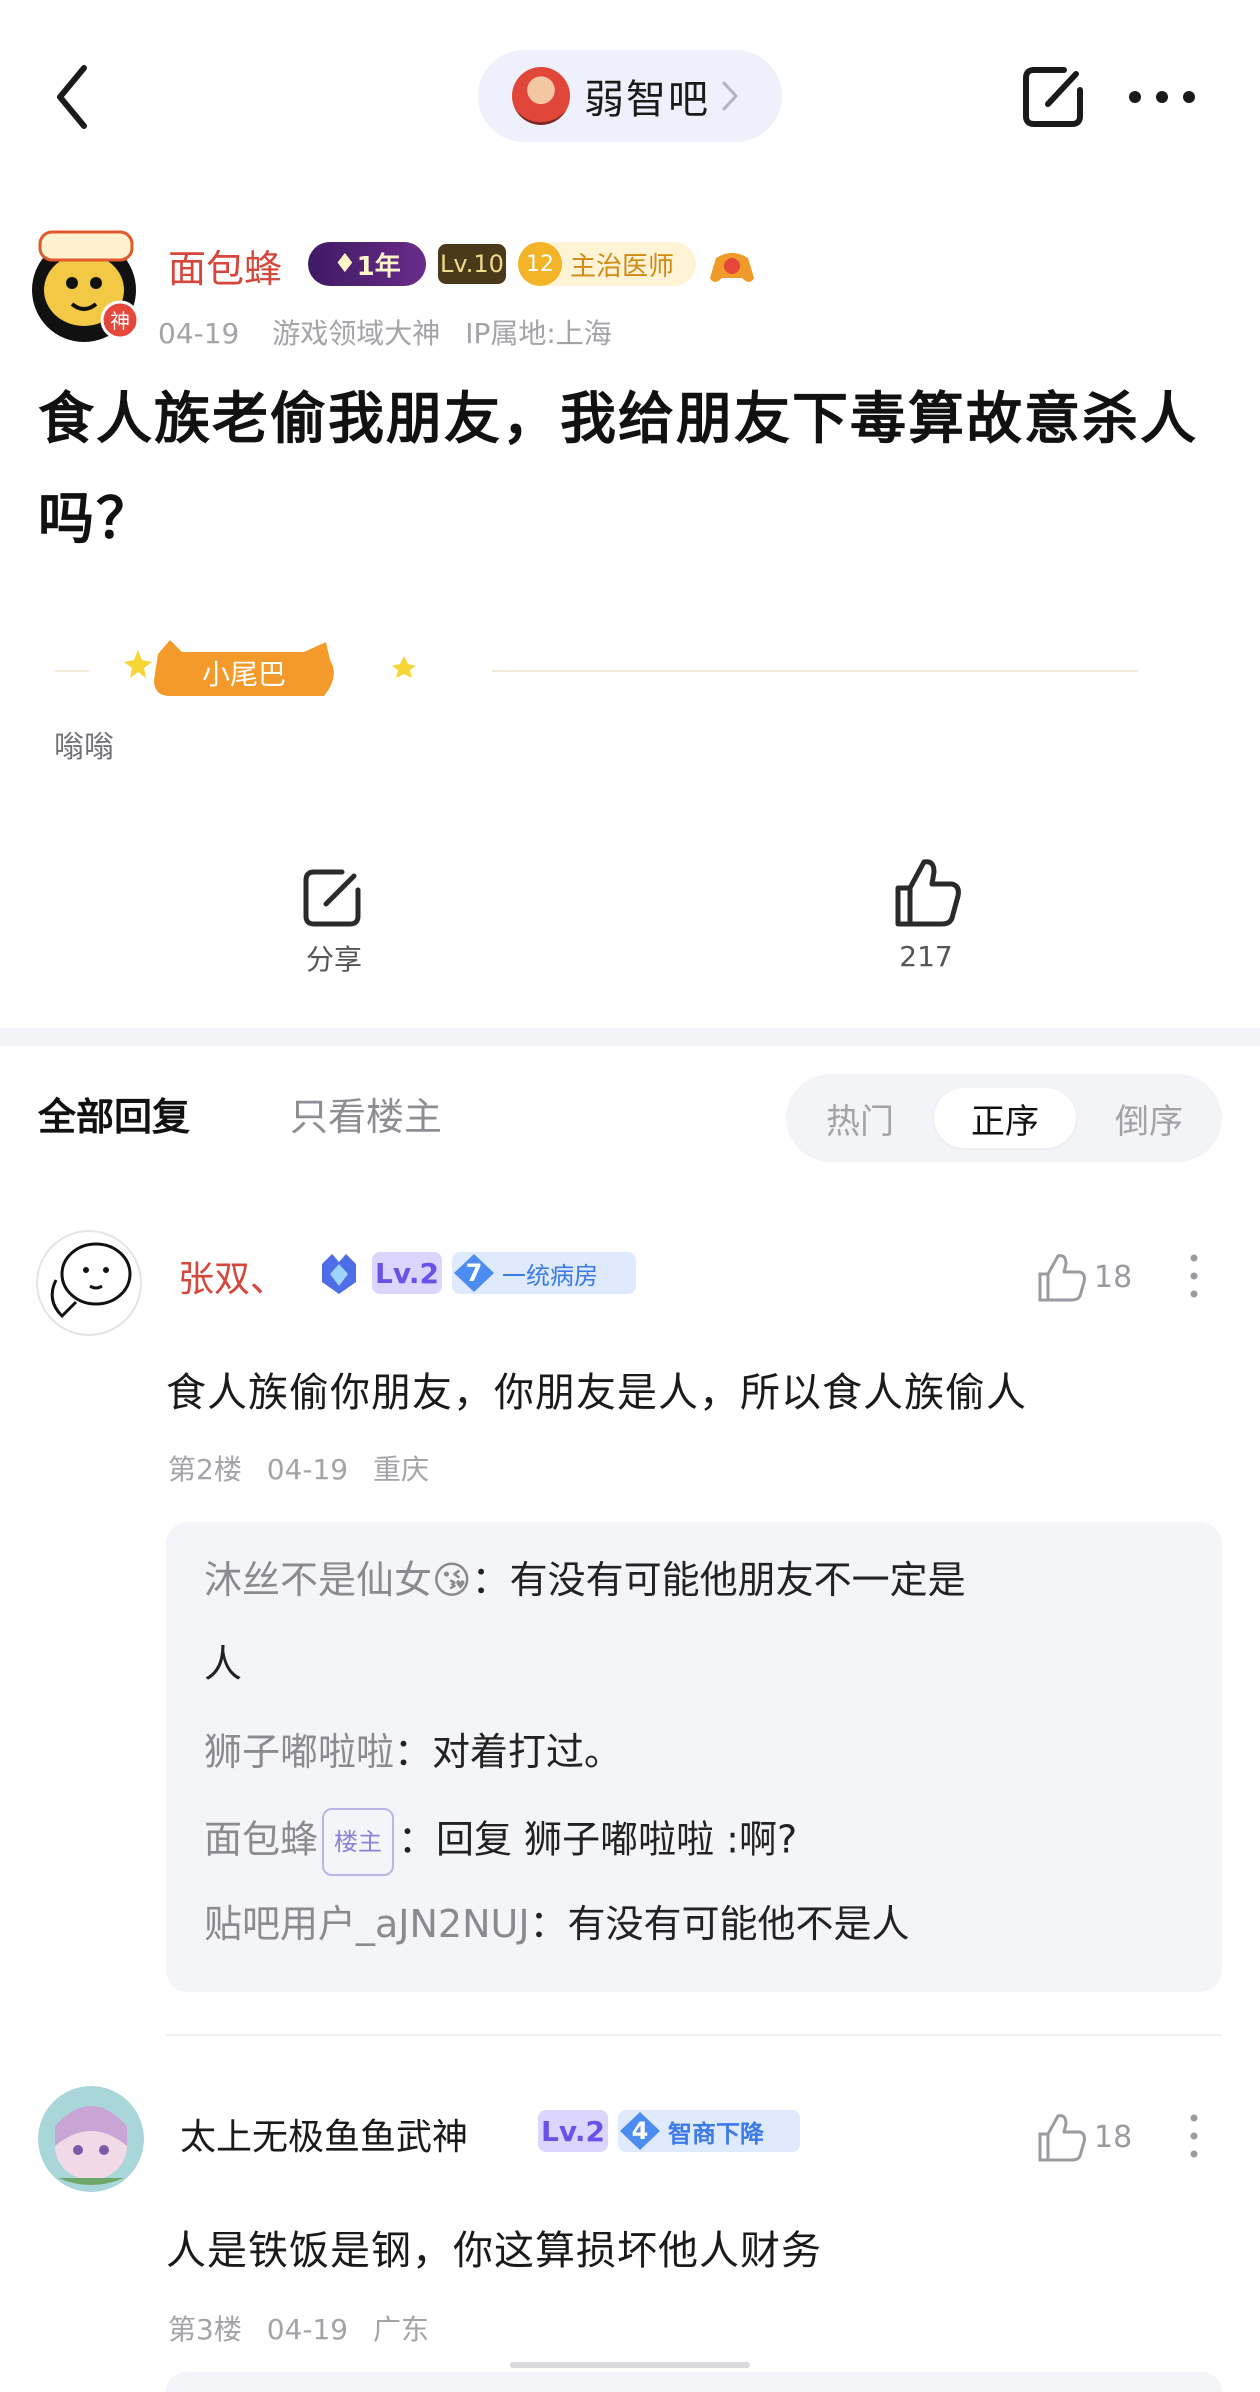 This screenshot has height=2392, width=1260. I want to click on comment-author: 太上无极鱼鱼武神, so click(324, 2134).